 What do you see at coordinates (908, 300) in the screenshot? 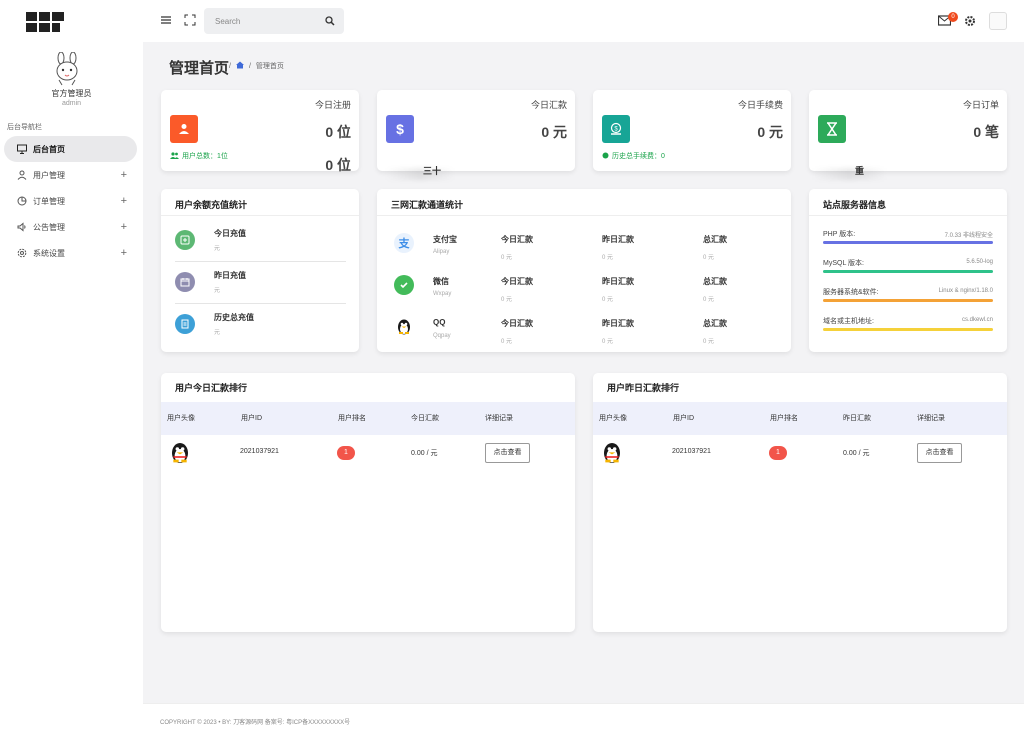
I see `server-bar` at bounding box center [908, 300].